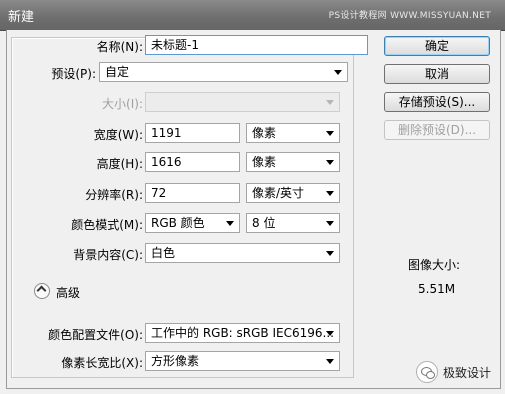  Describe the element at coordinates (293, 162) in the screenshot. I see `height-unit-select: 像素` at that location.